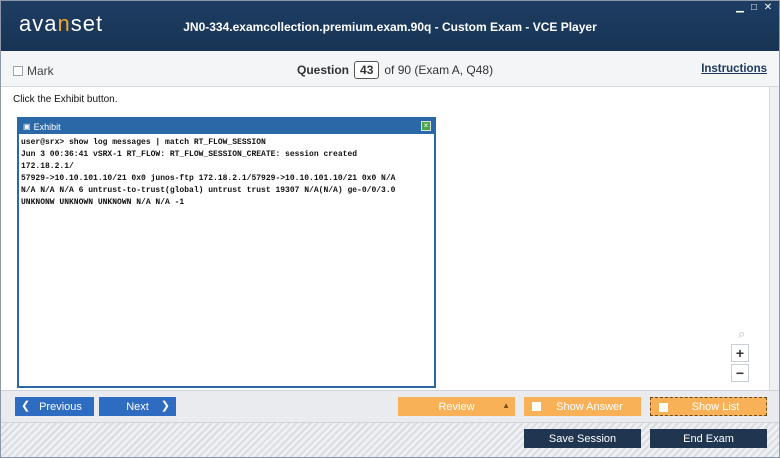  What do you see at coordinates (740, 353) in the screenshot?
I see `zoom-in-button: +` at bounding box center [740, 353].